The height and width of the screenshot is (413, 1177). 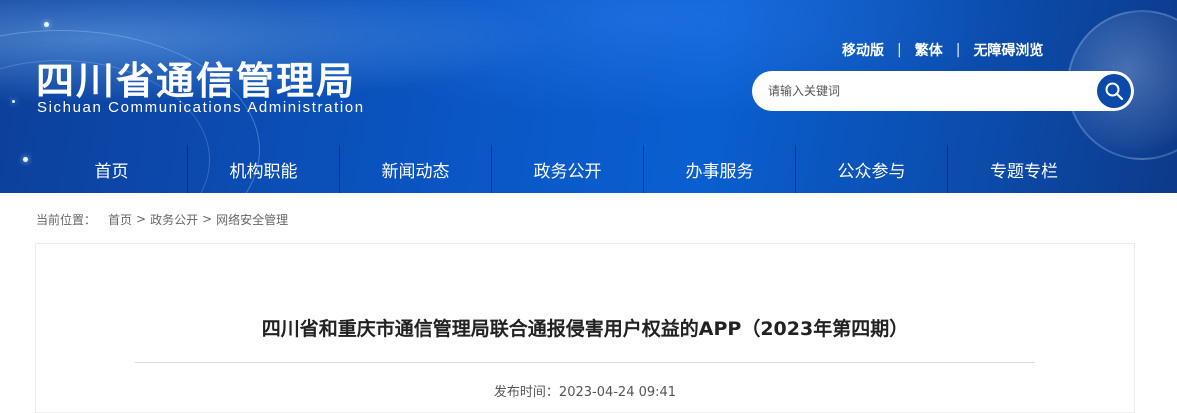 I want to click on search-icon, so click(x=1114, y=91).